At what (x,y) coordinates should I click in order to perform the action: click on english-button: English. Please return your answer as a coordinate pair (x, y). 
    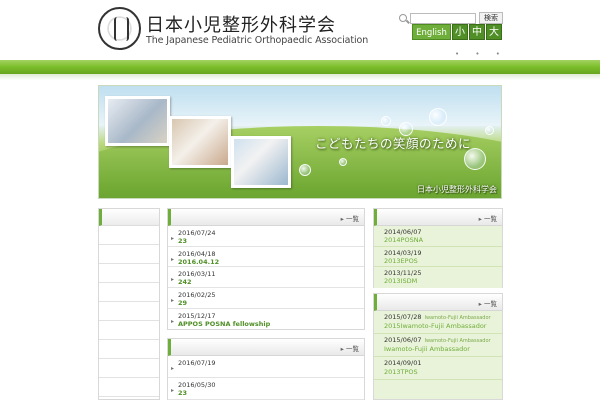
    Looking at the image, I should click on (431, 32).